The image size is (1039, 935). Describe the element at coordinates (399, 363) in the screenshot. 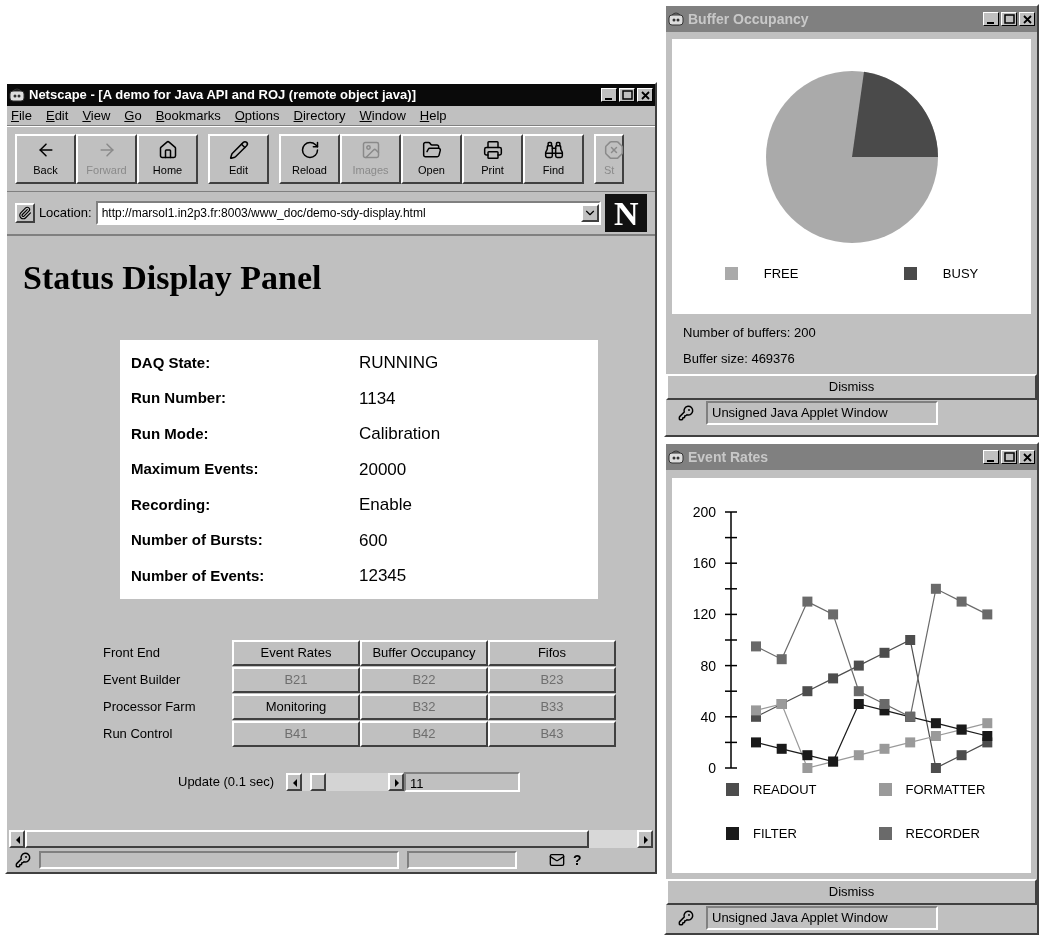

I see `status-value: RUNNING` at that location.